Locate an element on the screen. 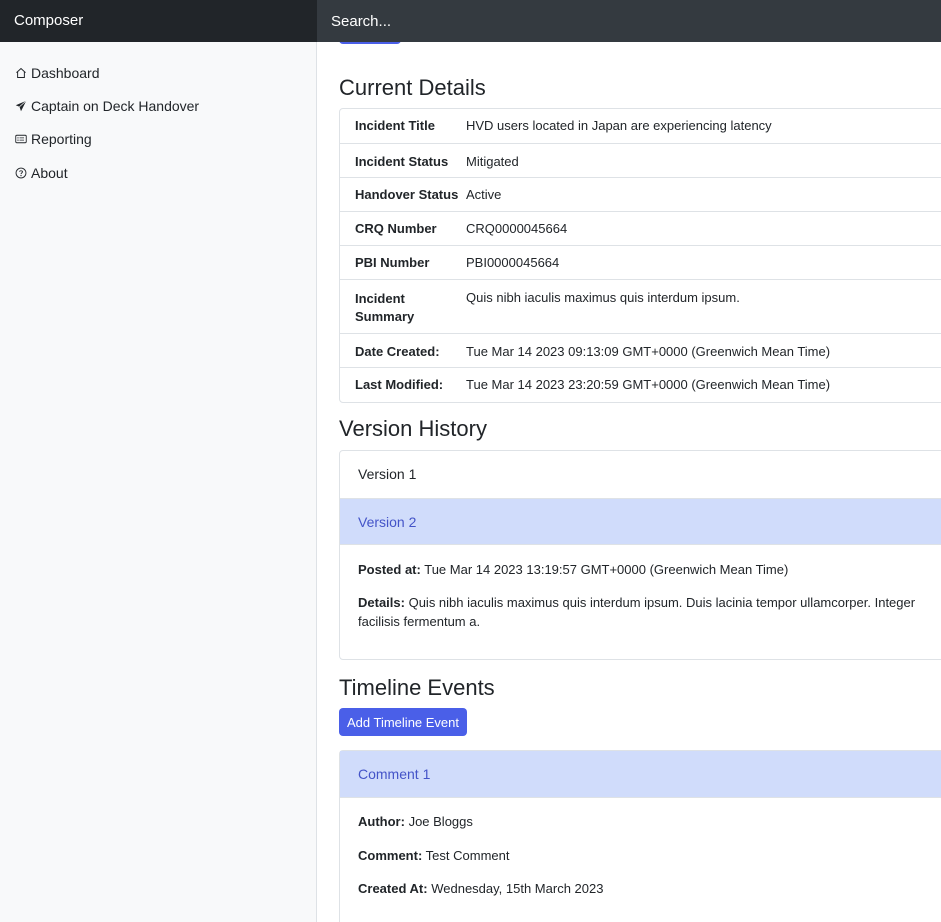 This screenshot has height=922, width=941. brand-logo: Composer is located at coordinates (158, 21).